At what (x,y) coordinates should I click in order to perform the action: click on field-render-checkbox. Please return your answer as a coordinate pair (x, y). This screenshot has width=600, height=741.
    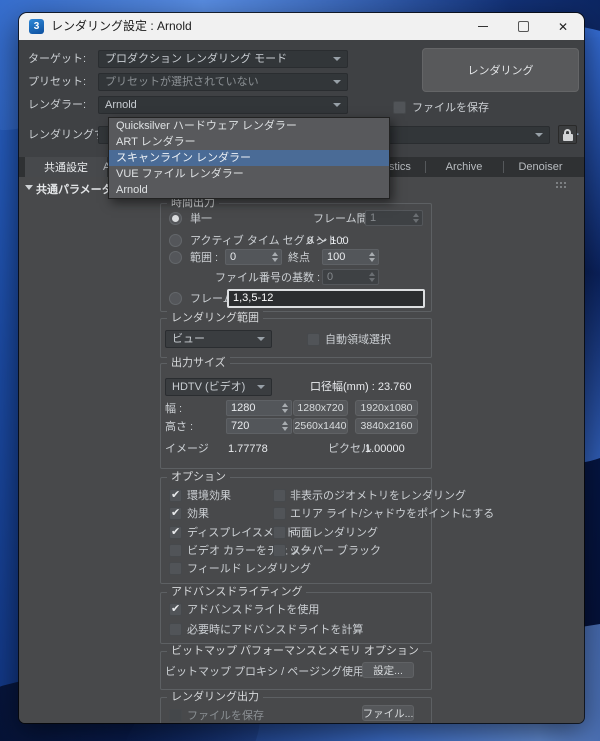
    Looking at the image, I should click on (175, 568).